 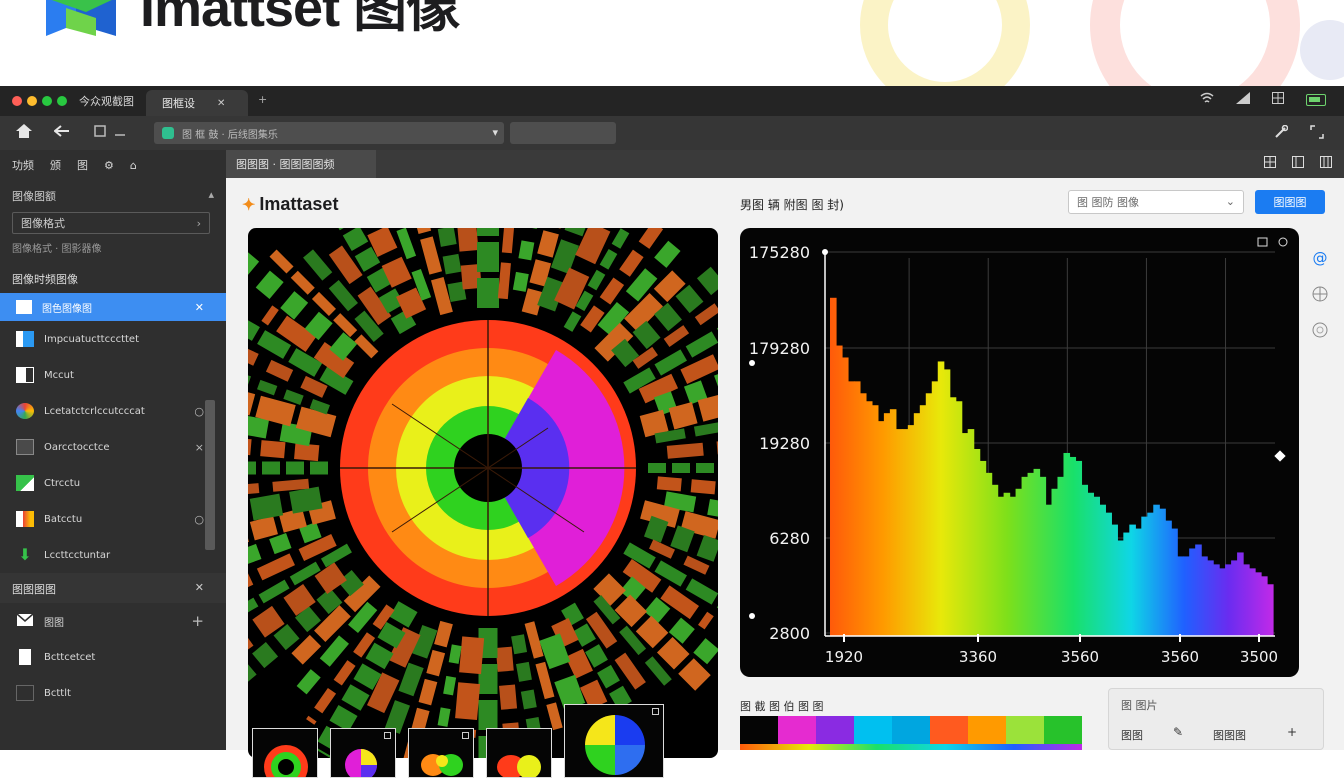 I want to click on edit-icon: ✎, so click(x=1178, y=732).